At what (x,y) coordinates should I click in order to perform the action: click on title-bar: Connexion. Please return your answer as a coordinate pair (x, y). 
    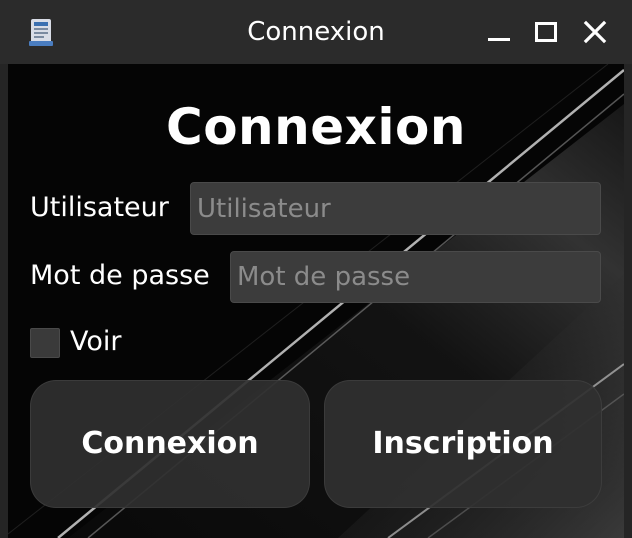
    Looking at the image, I should click on (316, 32).